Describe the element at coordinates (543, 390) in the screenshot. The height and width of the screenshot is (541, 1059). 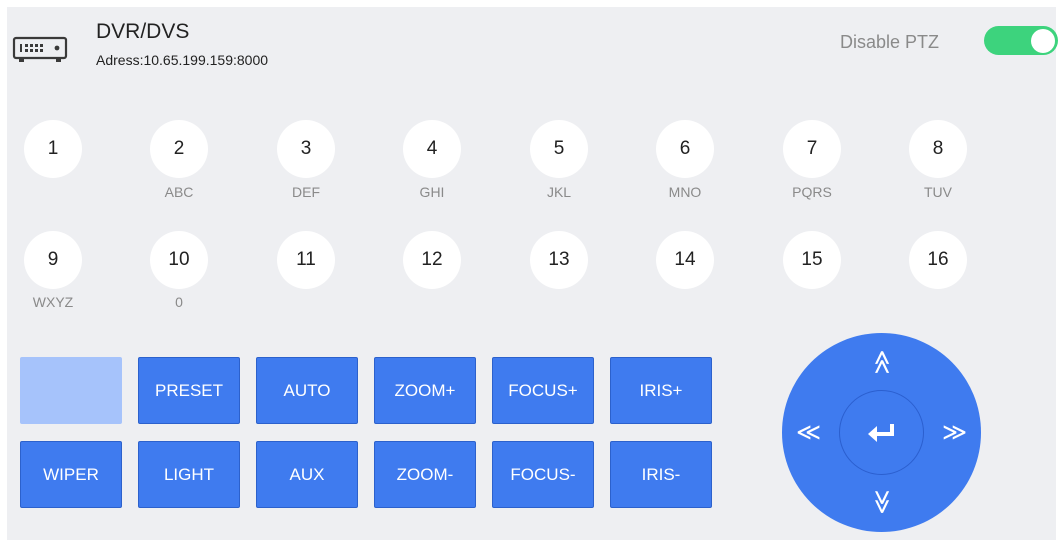
I see `focus-plus-button: FOCUS+` at that location.